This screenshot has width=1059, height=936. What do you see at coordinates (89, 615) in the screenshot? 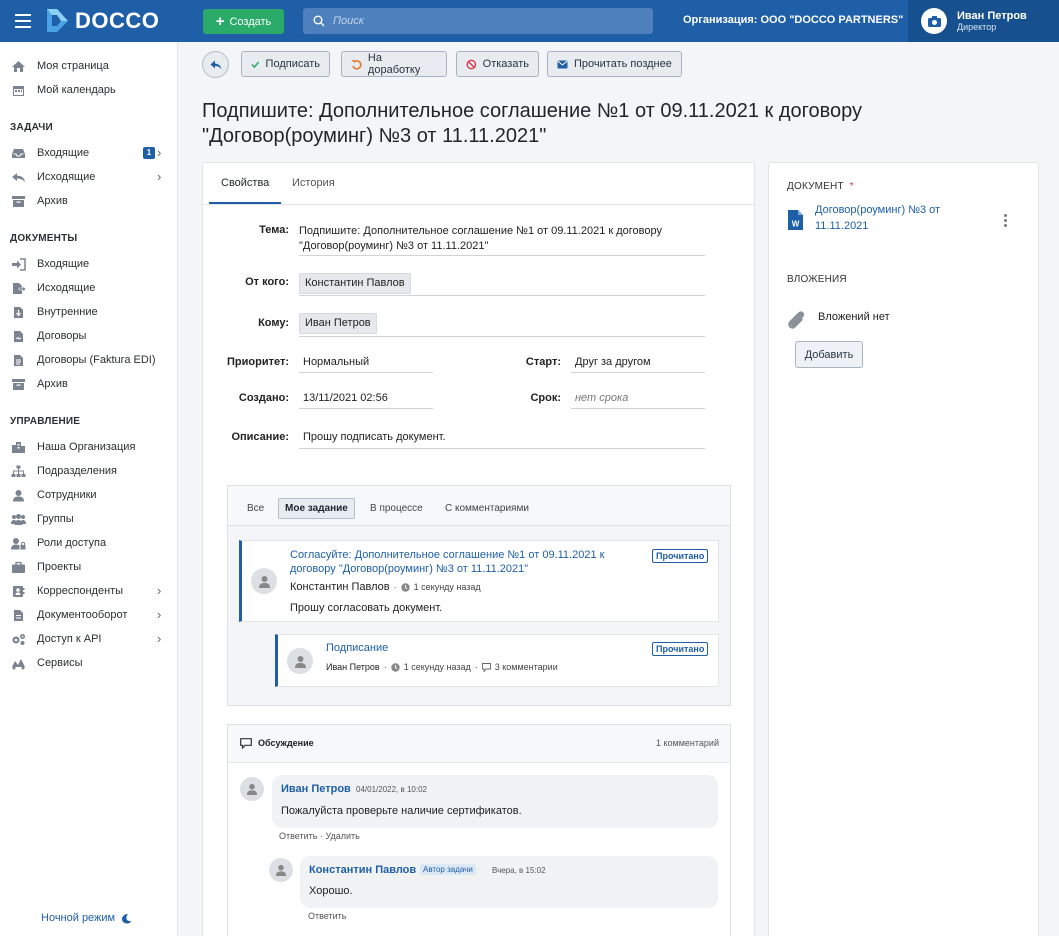
I see `sidebar-item-workflow: Документооборот ›` at bounding box center [89, 615].